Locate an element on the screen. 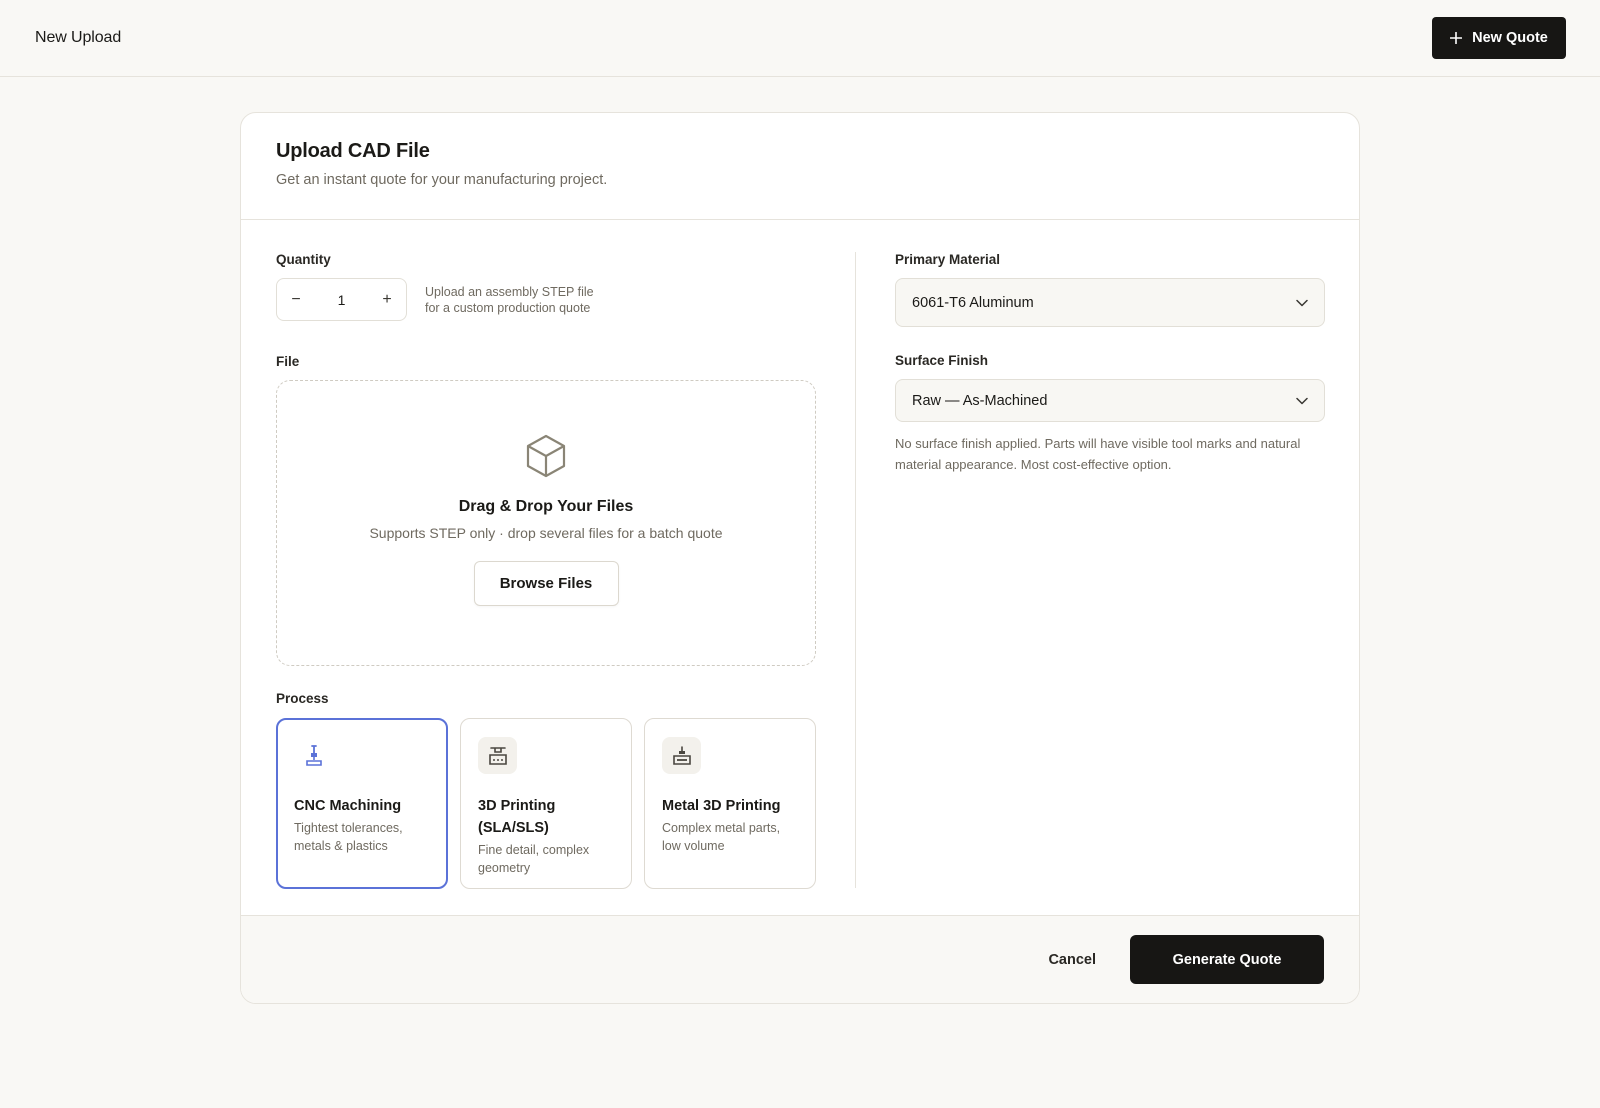  page-title: New Upload is located at coordinates (78, 37).